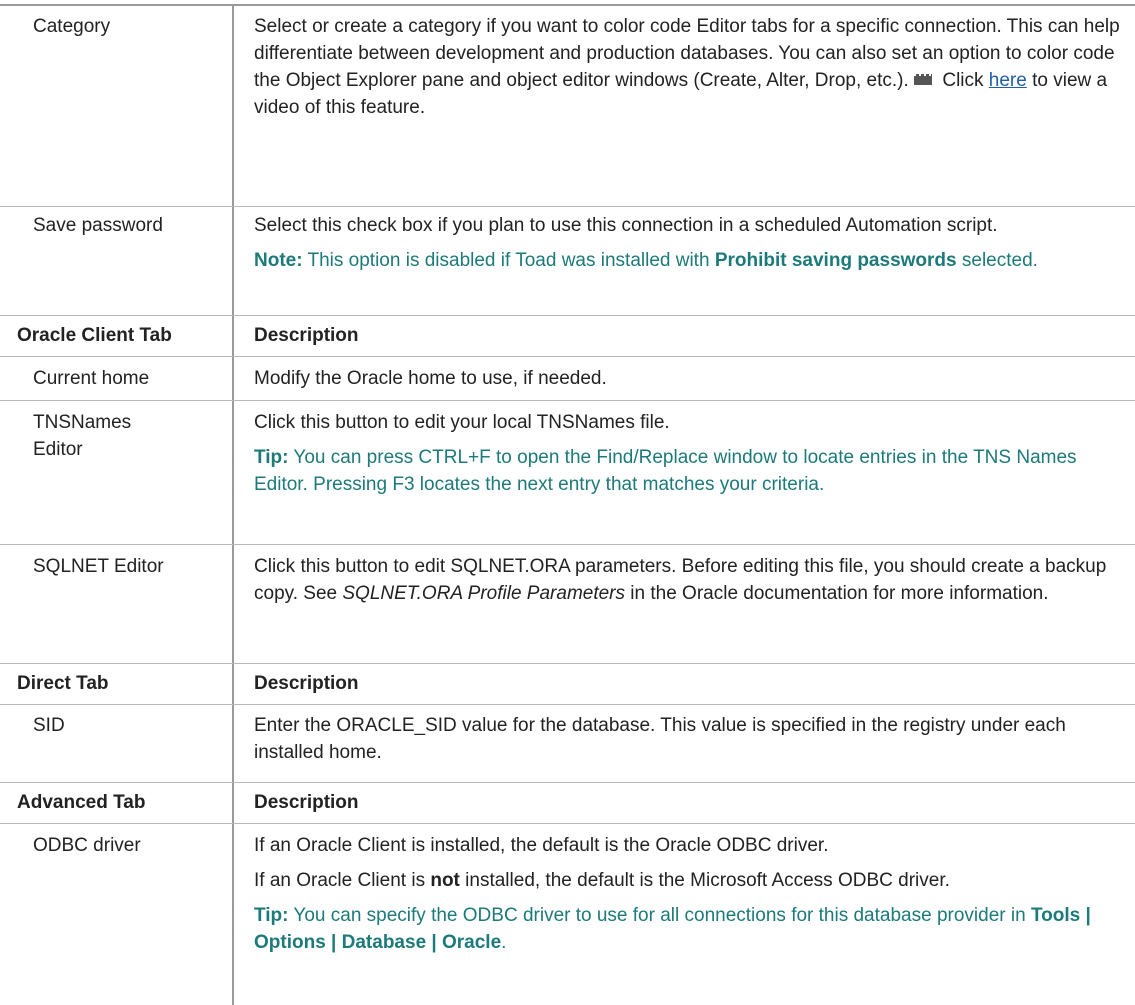 The height and width of the screenshot is (1005, 1135). Describe the element at coordinates (278, 260) in the screenshot. I see `note-lead: Note:` at that location.